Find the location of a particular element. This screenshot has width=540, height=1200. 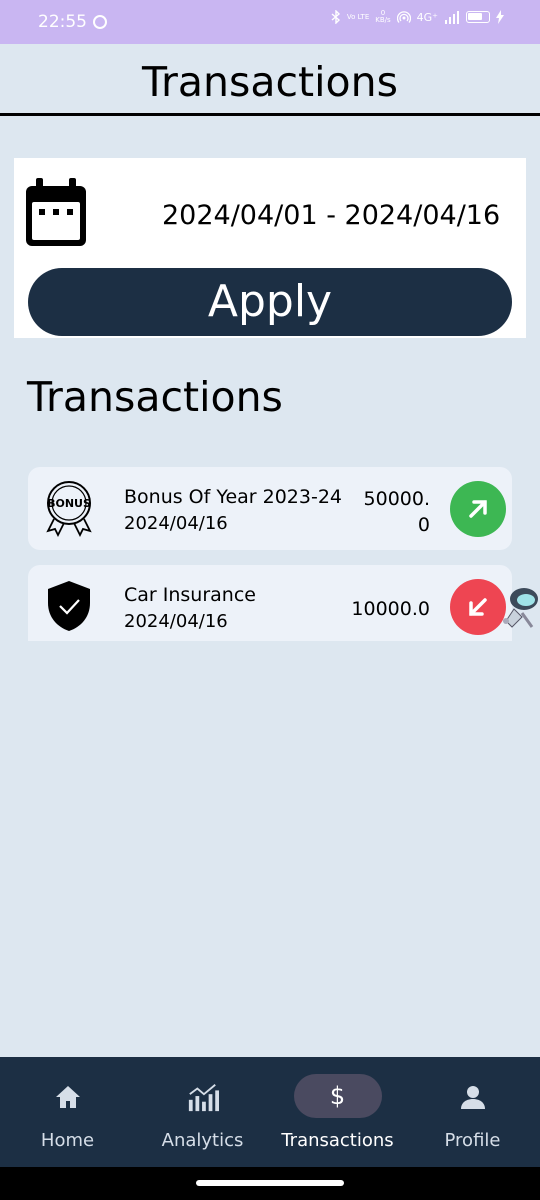

arrow-down-left-icon is located at coordinates (478, 607).